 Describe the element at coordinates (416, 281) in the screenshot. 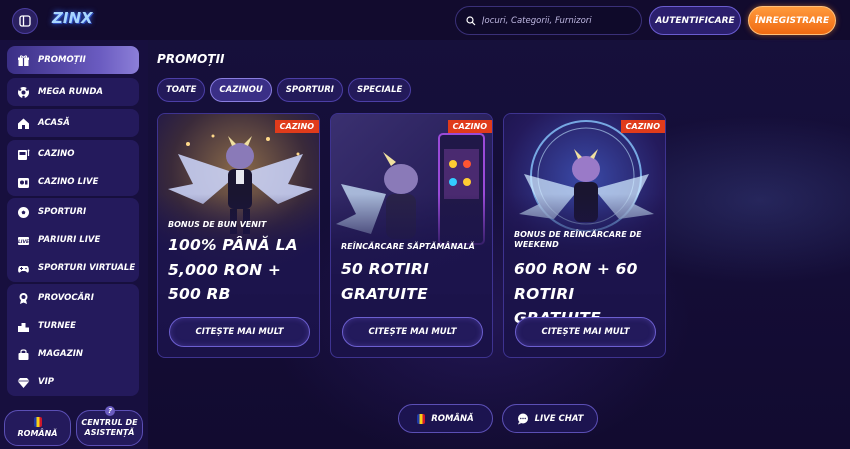

I see `card-offer: 50 ROTIRI GRATUITE` at that location.